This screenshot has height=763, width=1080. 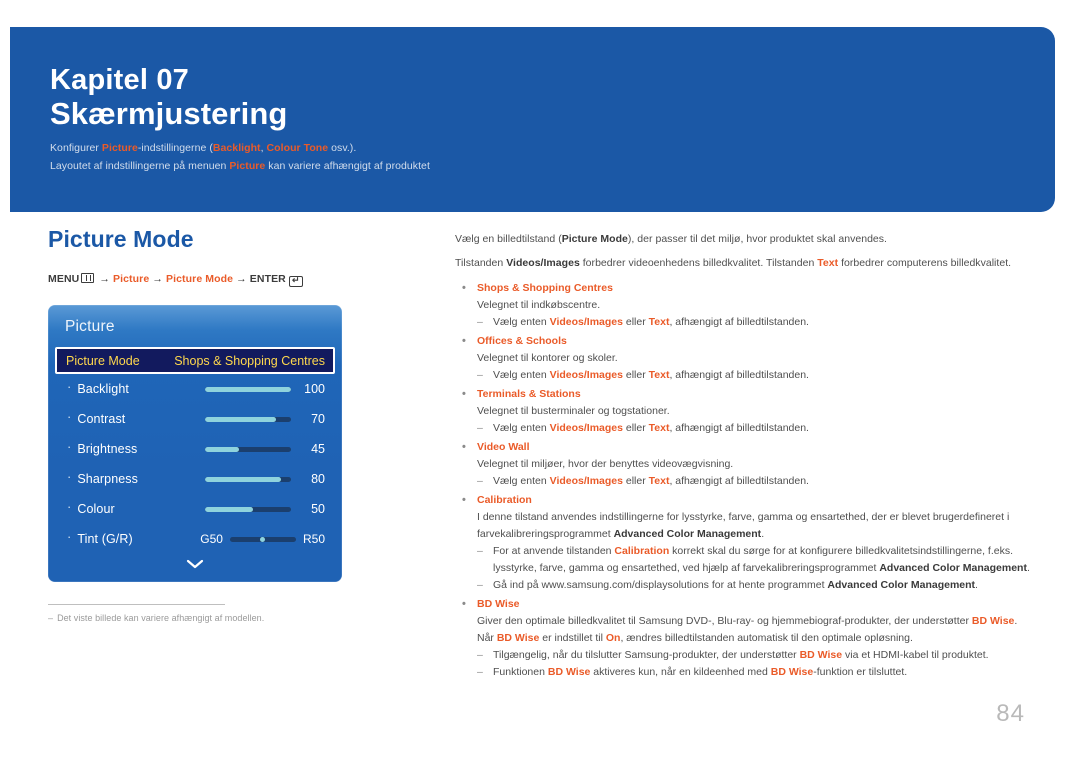 I want to click on osd-row-tint: · Tint (G/R) G50 R50, so click(x=195, y=539).